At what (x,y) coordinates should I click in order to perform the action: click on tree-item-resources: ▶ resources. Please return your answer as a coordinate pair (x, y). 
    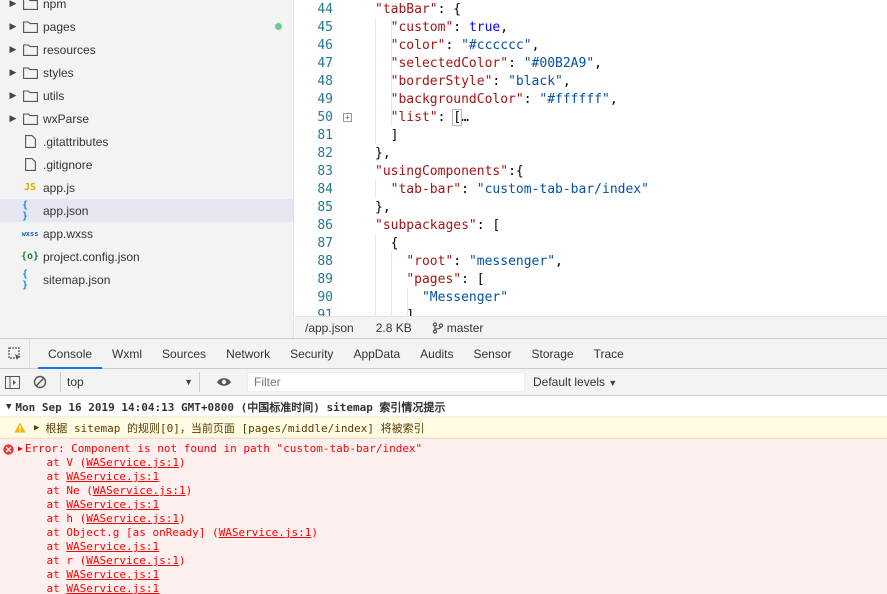
    Looking at the image, I should click on (146, 49).